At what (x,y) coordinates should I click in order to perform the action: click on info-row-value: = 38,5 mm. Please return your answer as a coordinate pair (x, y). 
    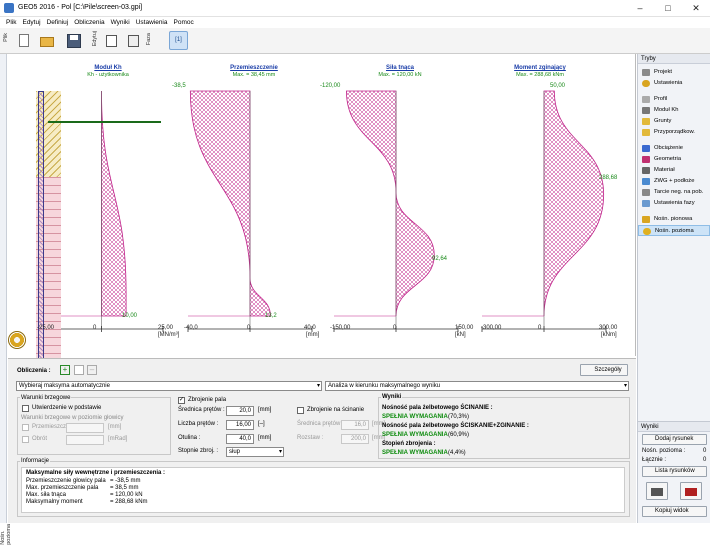
    Looking at the image, I should click on (124, 488).